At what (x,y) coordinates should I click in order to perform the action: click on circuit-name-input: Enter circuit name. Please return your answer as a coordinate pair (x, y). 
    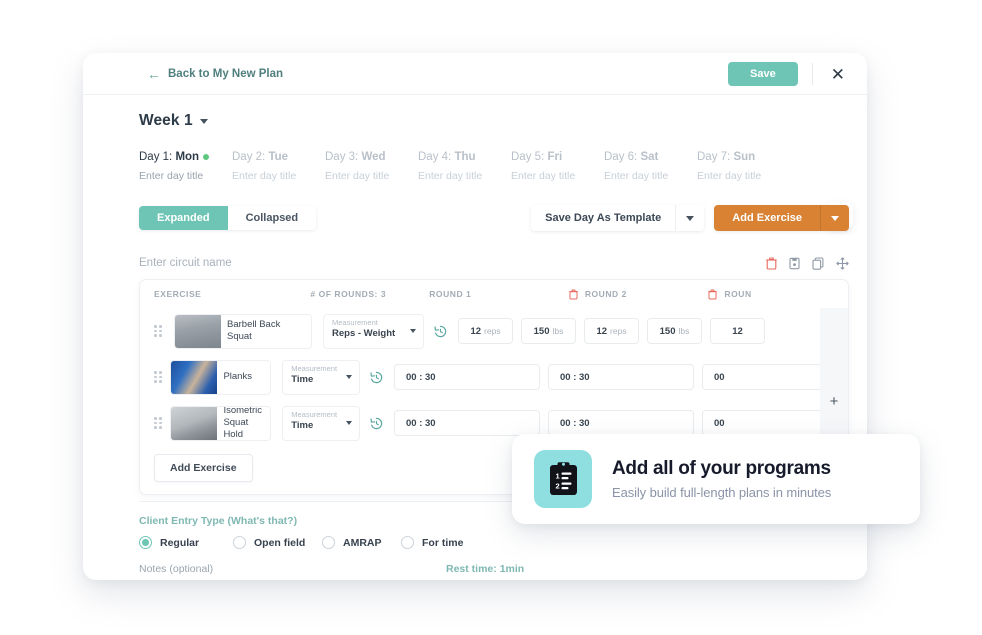
    Looking at the image, I should click on (185, 263).